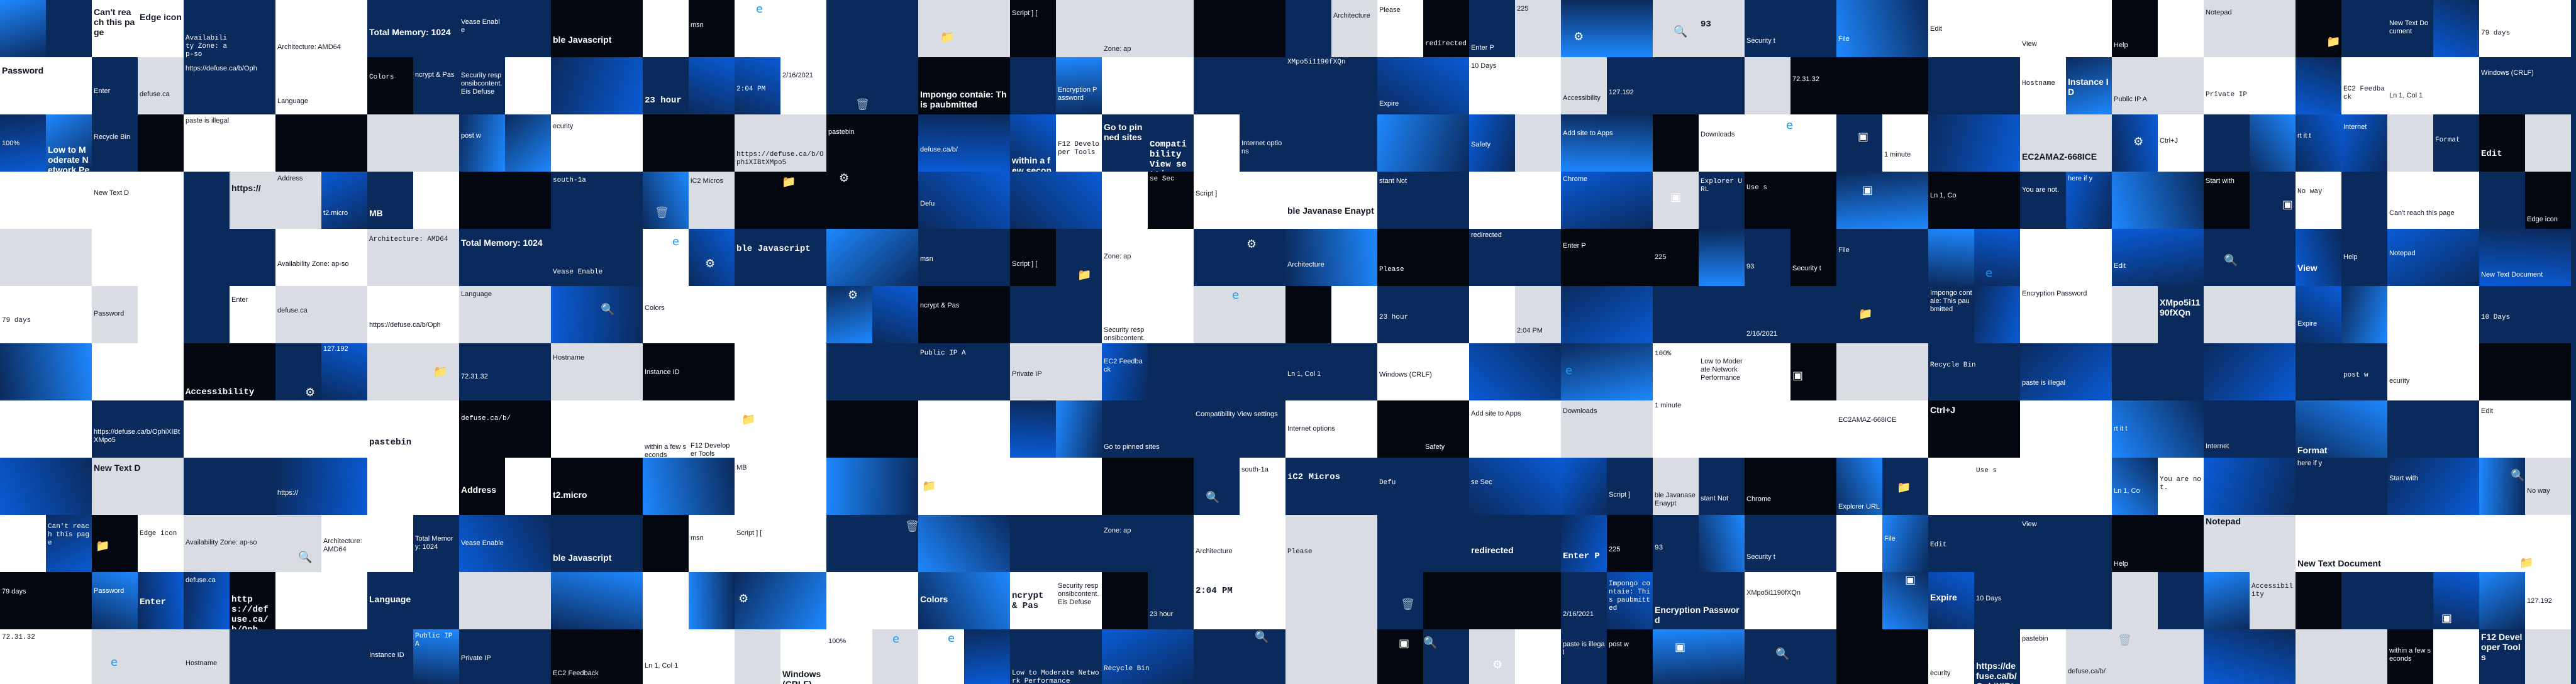  What do you see at coordinates (1239, 656) in the screenshot?
I see `screenshot-fragment-tile: 🔍` at bounding box center [1239, 656].